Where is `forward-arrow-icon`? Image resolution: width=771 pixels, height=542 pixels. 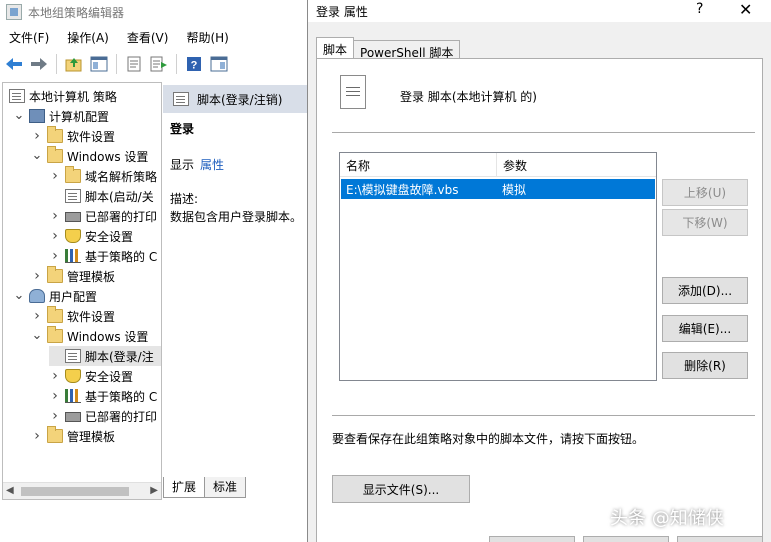 forward-arrow-icon is located at coordinates (39, 64).